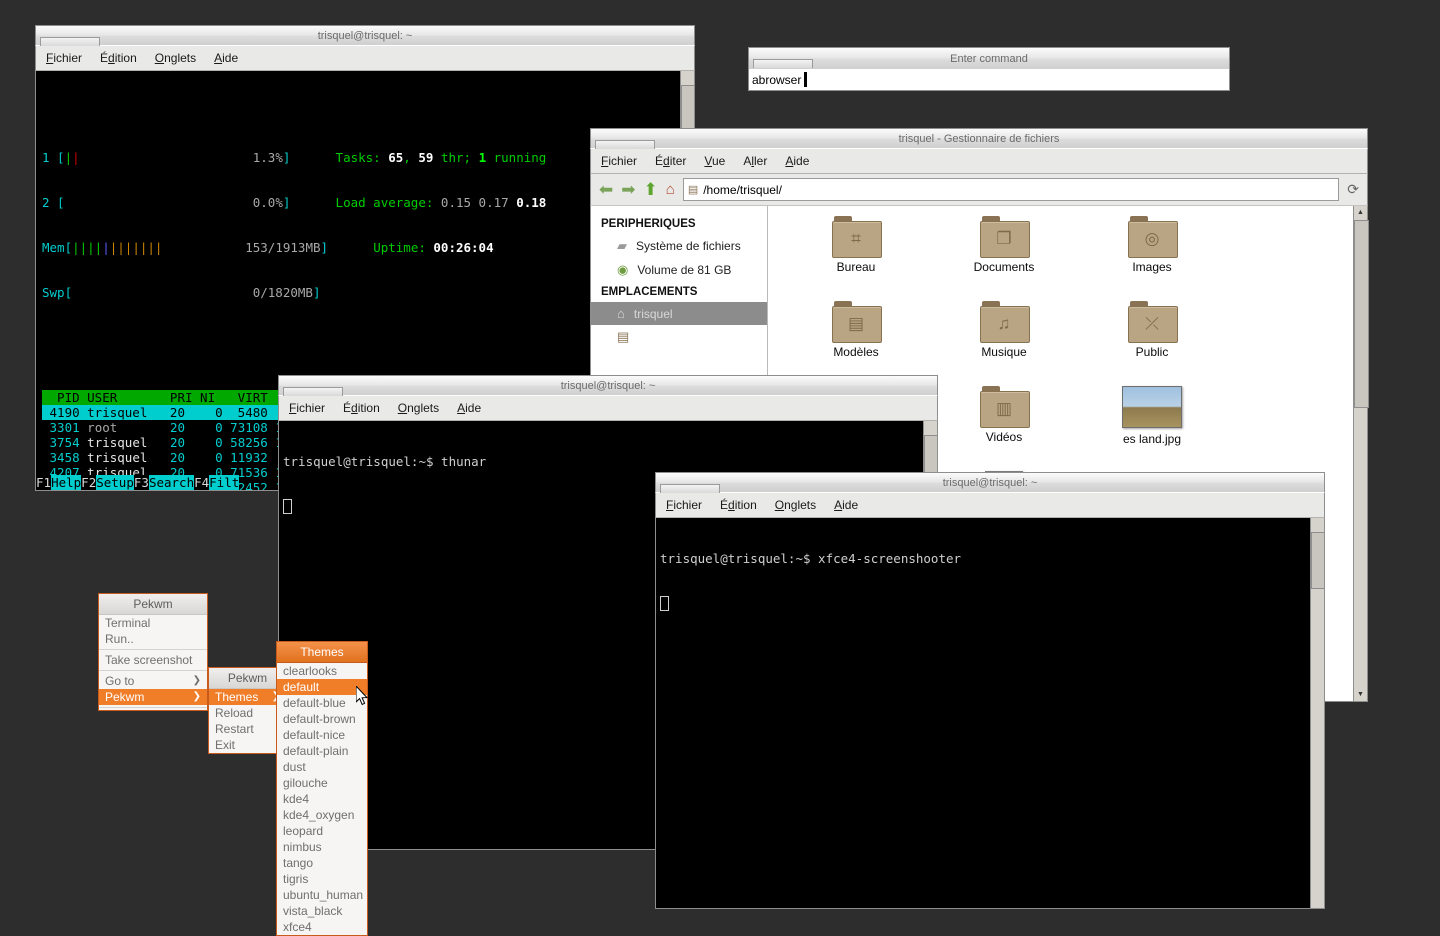 This screenshot has height=936, width=1440. What do you see at coordinates (322, 703) in the screenshot?
I see `menu-item: default-blue` at bounding box center [322, 703].